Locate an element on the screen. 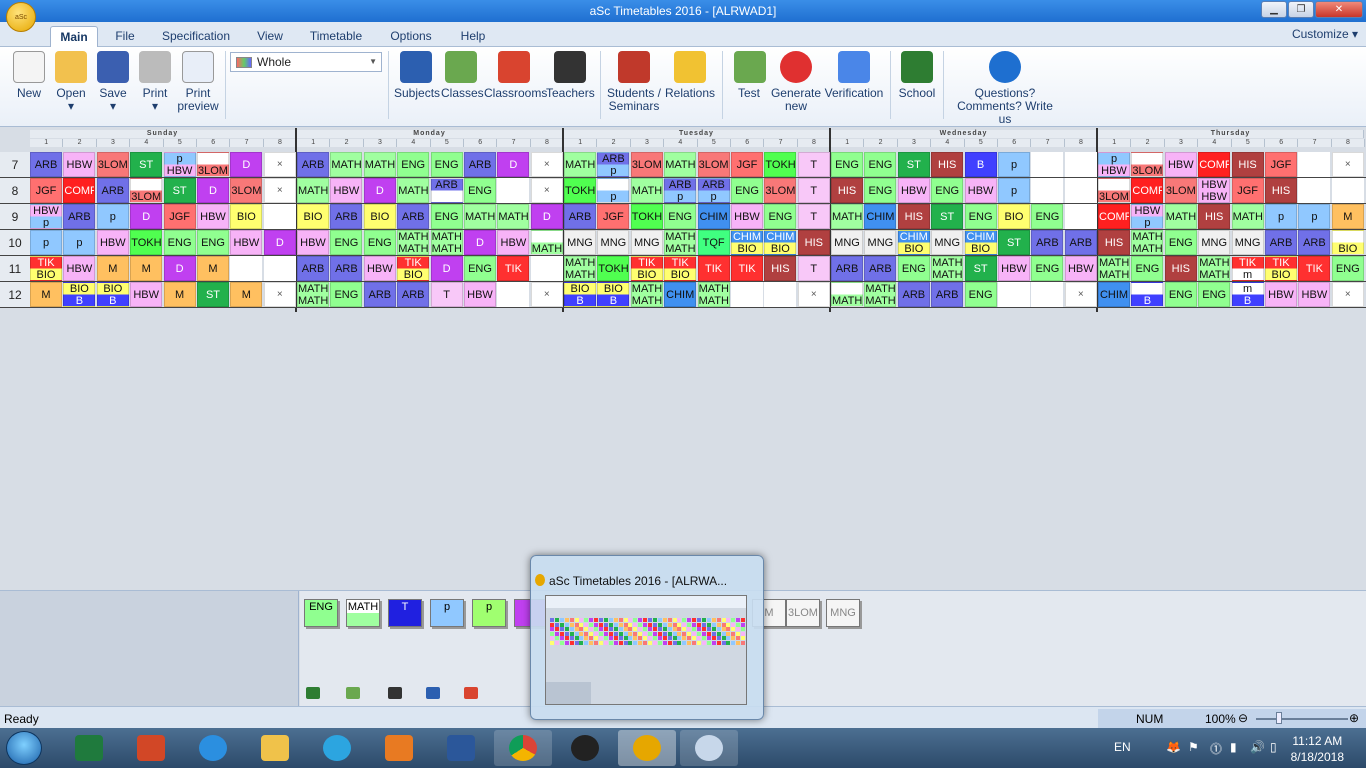  period-header: 4 is located at coordinates (1215, 143).